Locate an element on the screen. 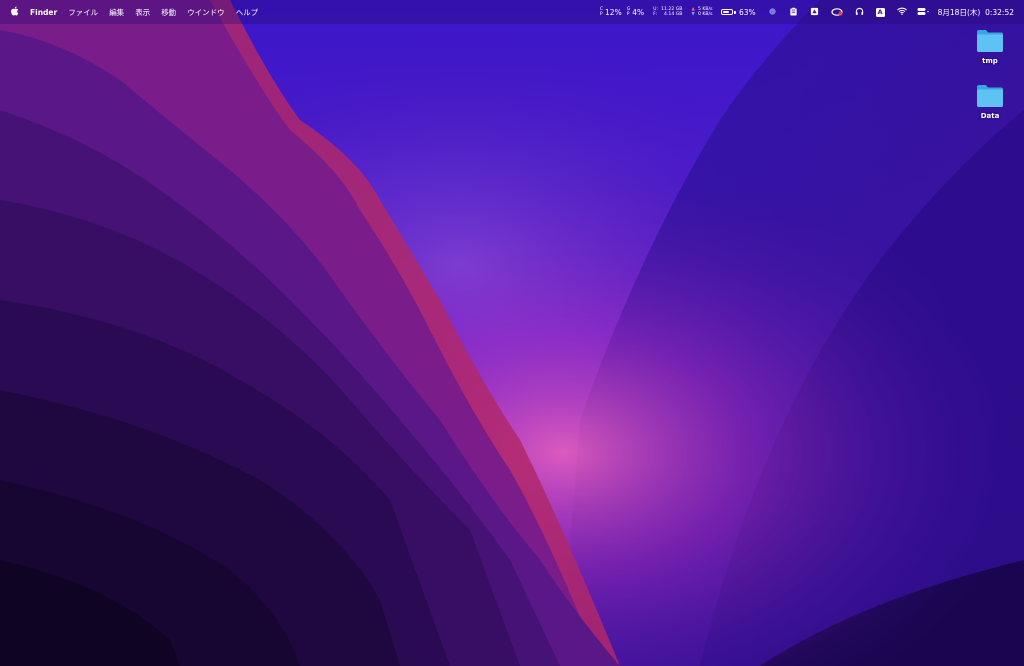 Image resolution: width=1024 pixels, height=666 pixels. memory-free-label: F: is located at coordinates (655, 14).